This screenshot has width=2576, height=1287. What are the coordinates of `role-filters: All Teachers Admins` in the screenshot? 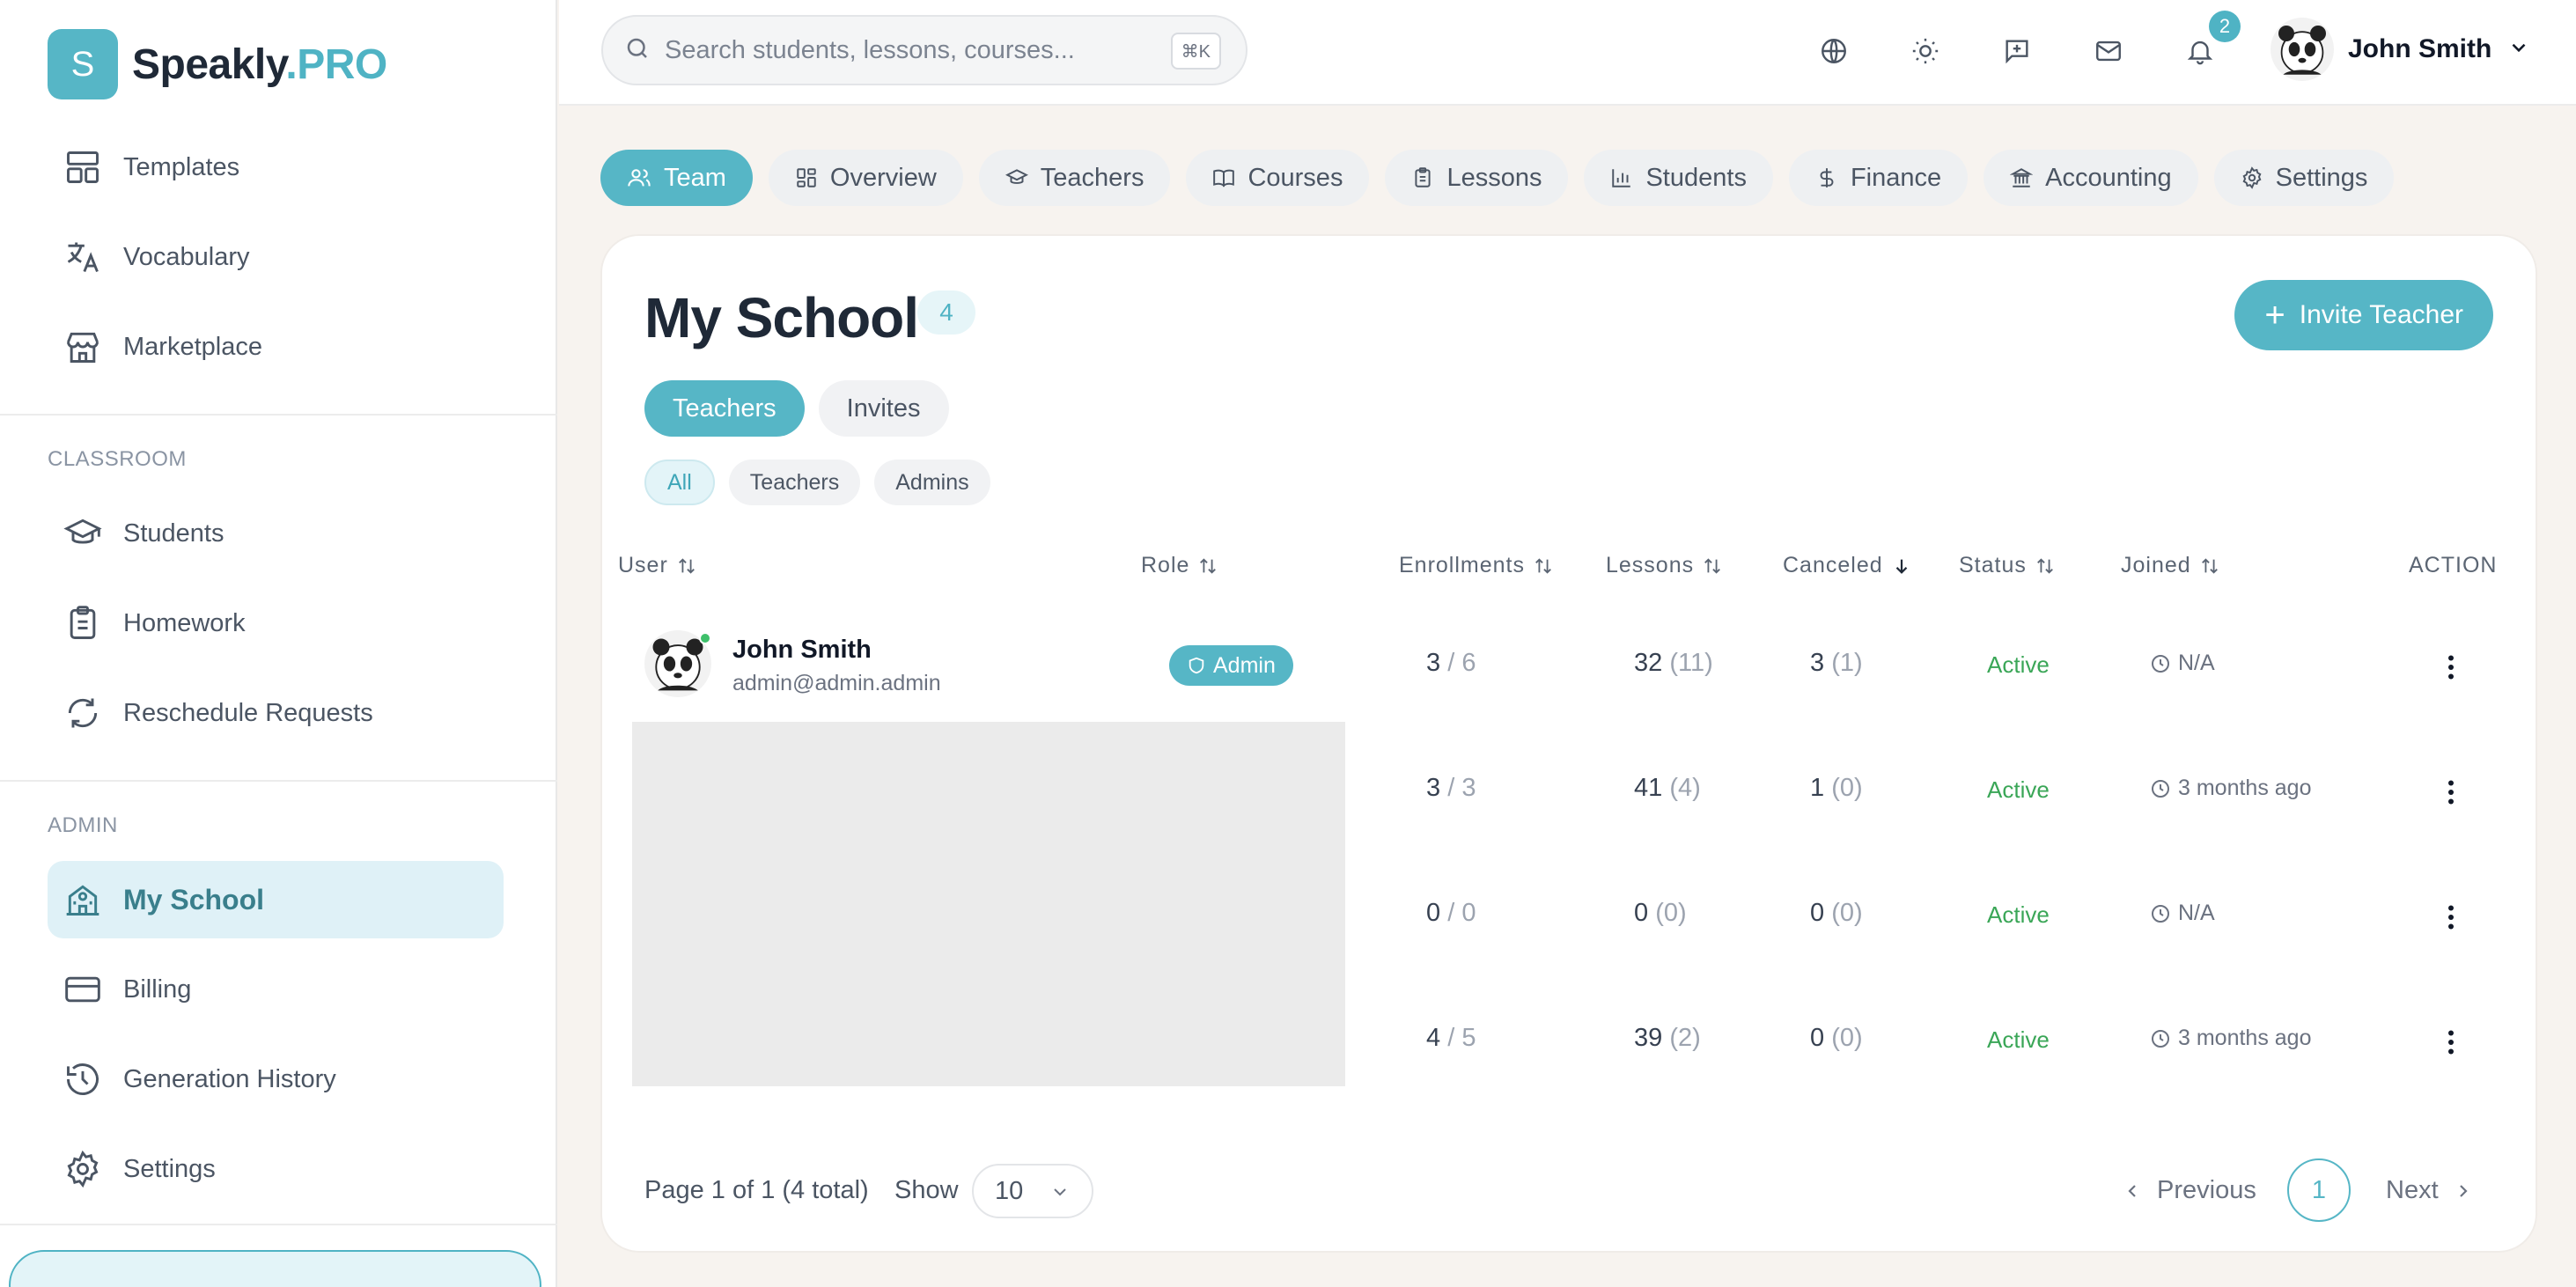 It's located at (824, 482).